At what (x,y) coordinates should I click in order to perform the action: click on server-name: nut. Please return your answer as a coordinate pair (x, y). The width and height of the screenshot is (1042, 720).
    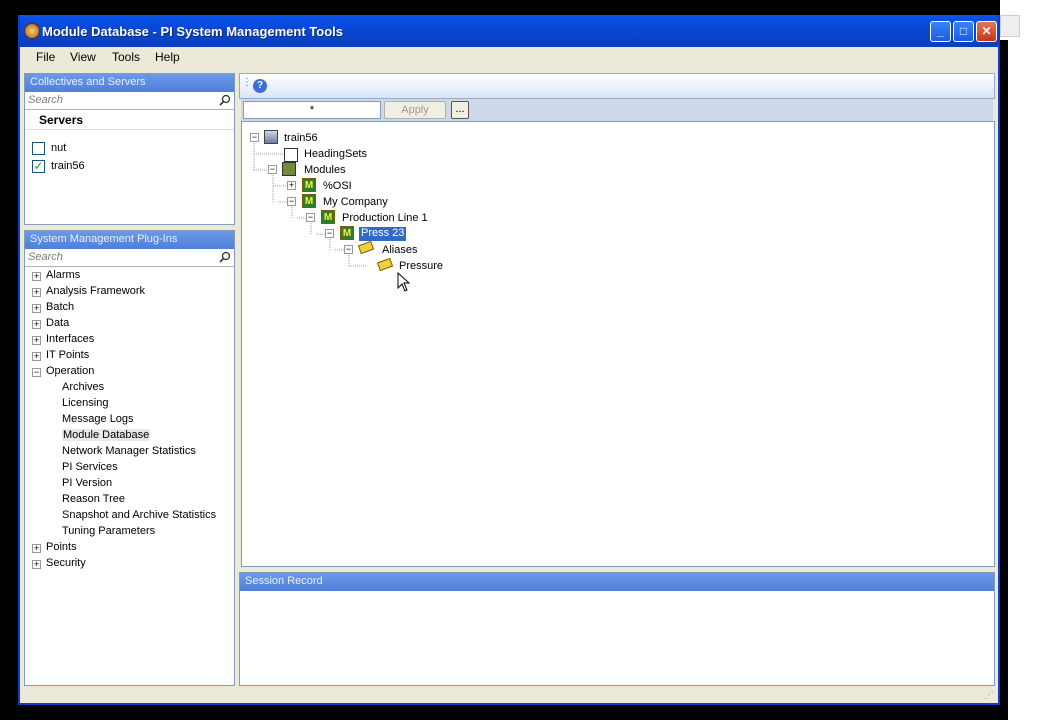
    Looking at the image, I should click on (59, 148).